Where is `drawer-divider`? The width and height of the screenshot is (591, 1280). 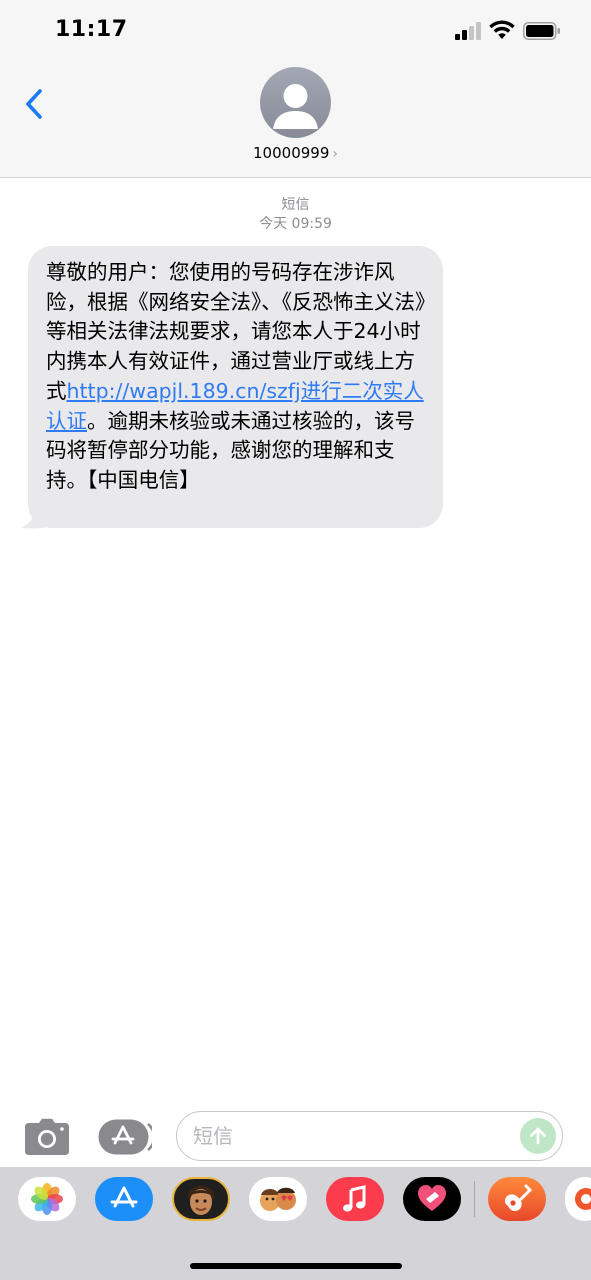 drawer-divider is located at coordinates (474, 1199).